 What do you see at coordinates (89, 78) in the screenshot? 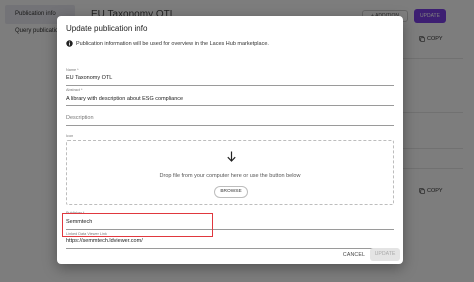
I see `name-value: EU Taxonomy OTL` at bounding box center [89, 78].